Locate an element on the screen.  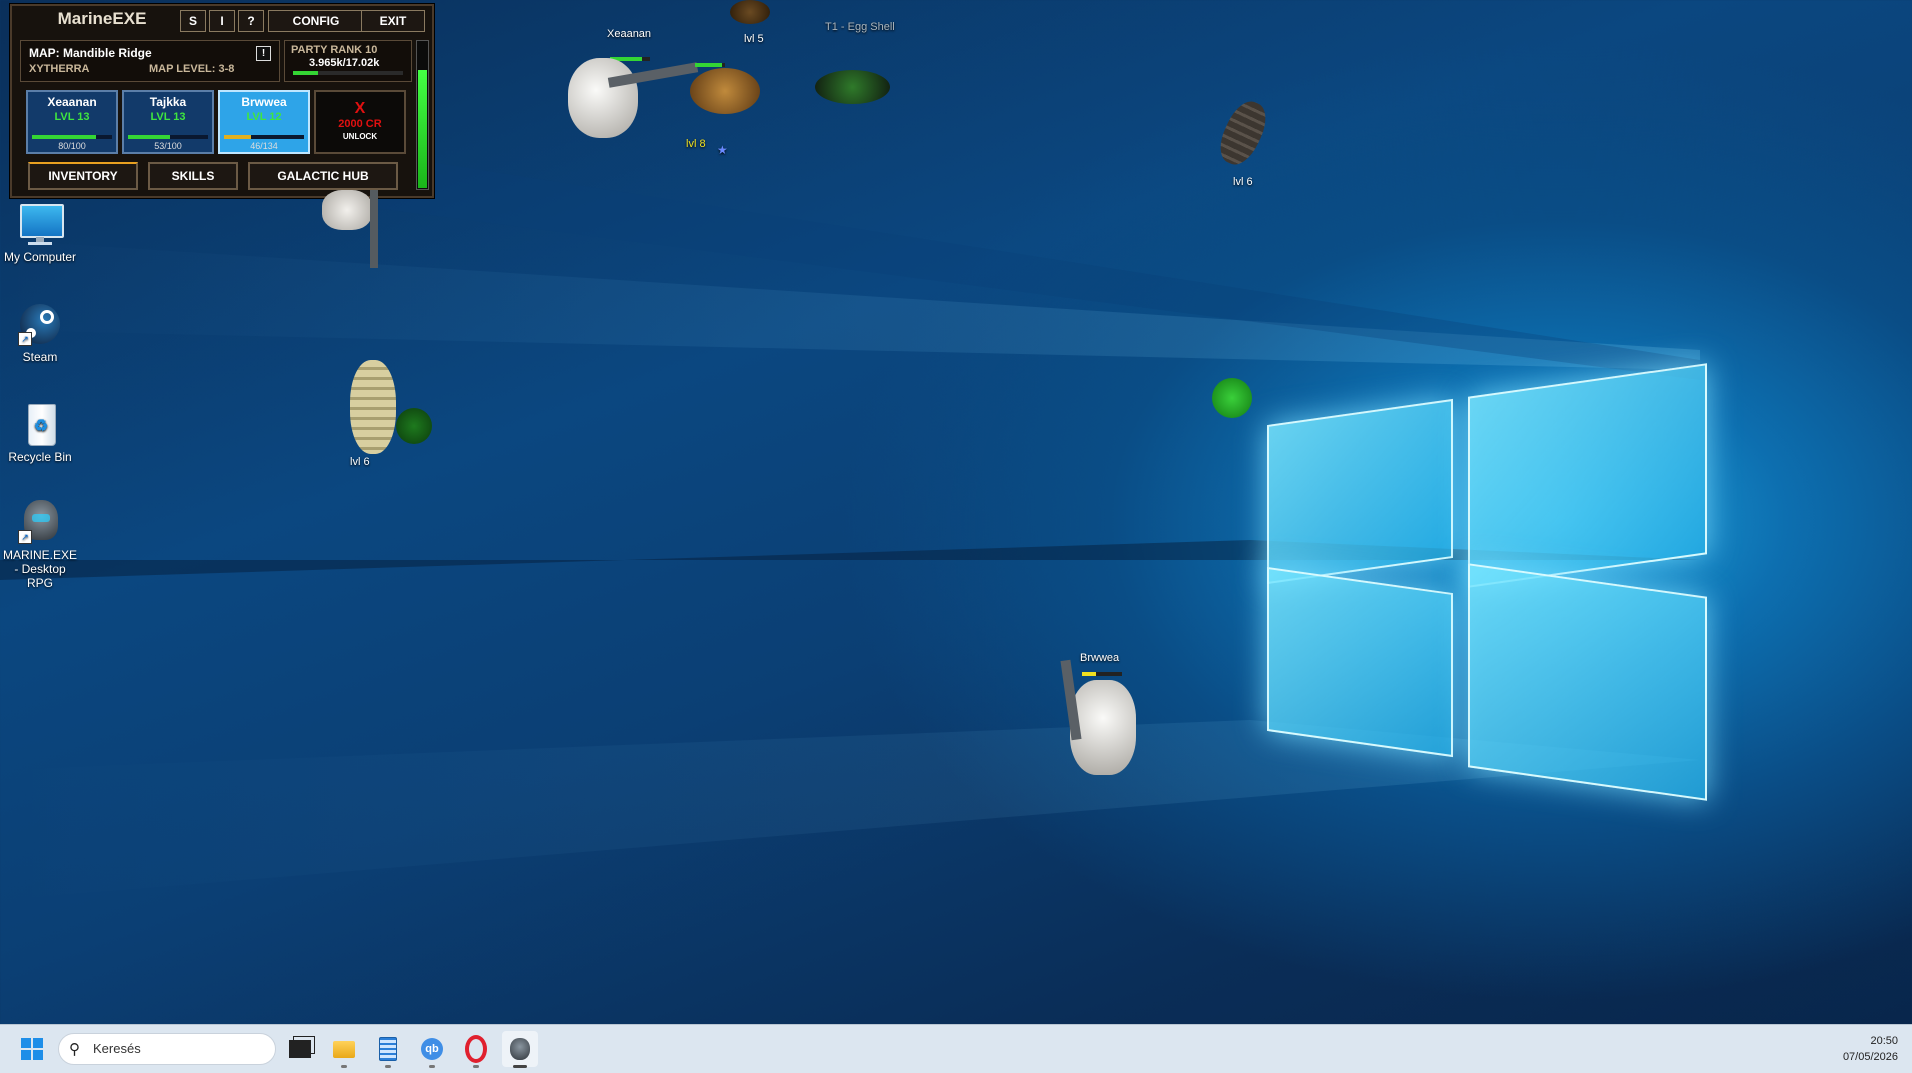
galactic-hub-button: GALACTIC HUB is located at coordinates (323, 176).